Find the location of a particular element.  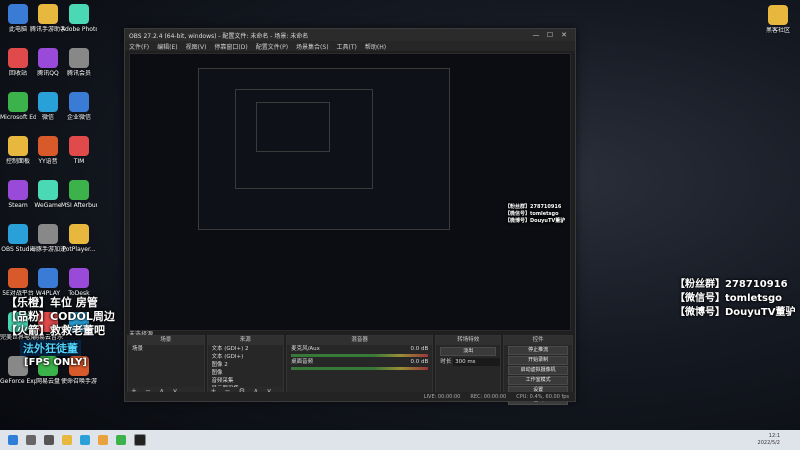

menu-item: 场景集合(S) is located at coordinates (312, 46).